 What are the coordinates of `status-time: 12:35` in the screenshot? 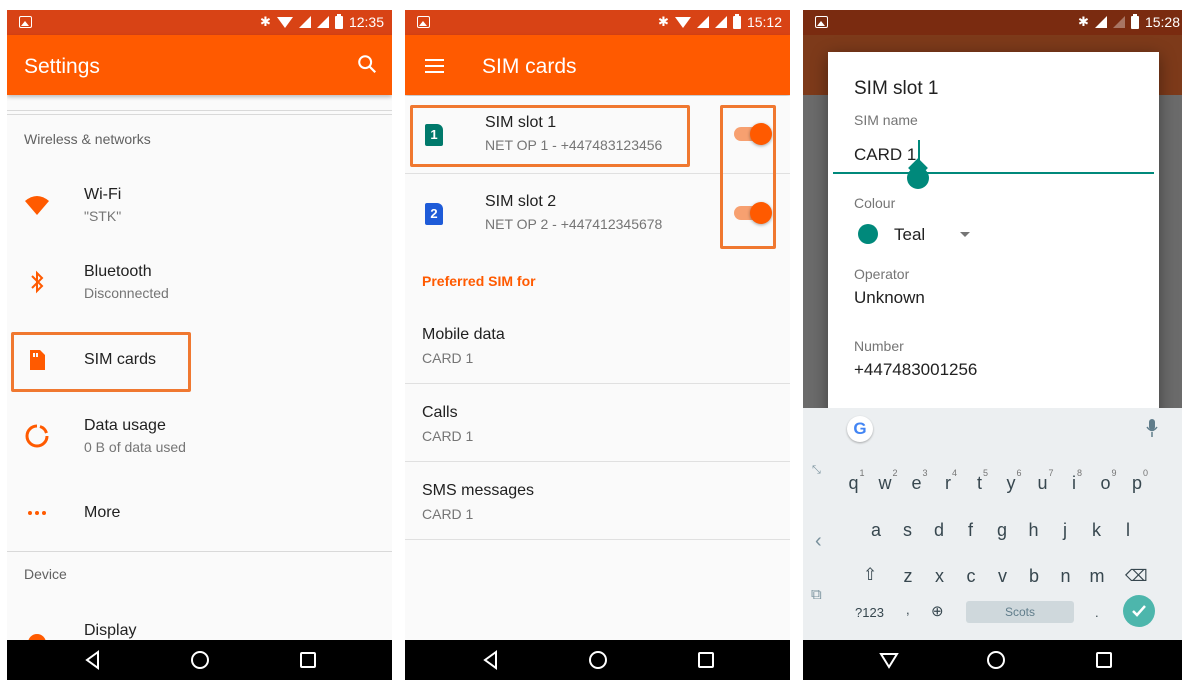 It's located at (366, 22).